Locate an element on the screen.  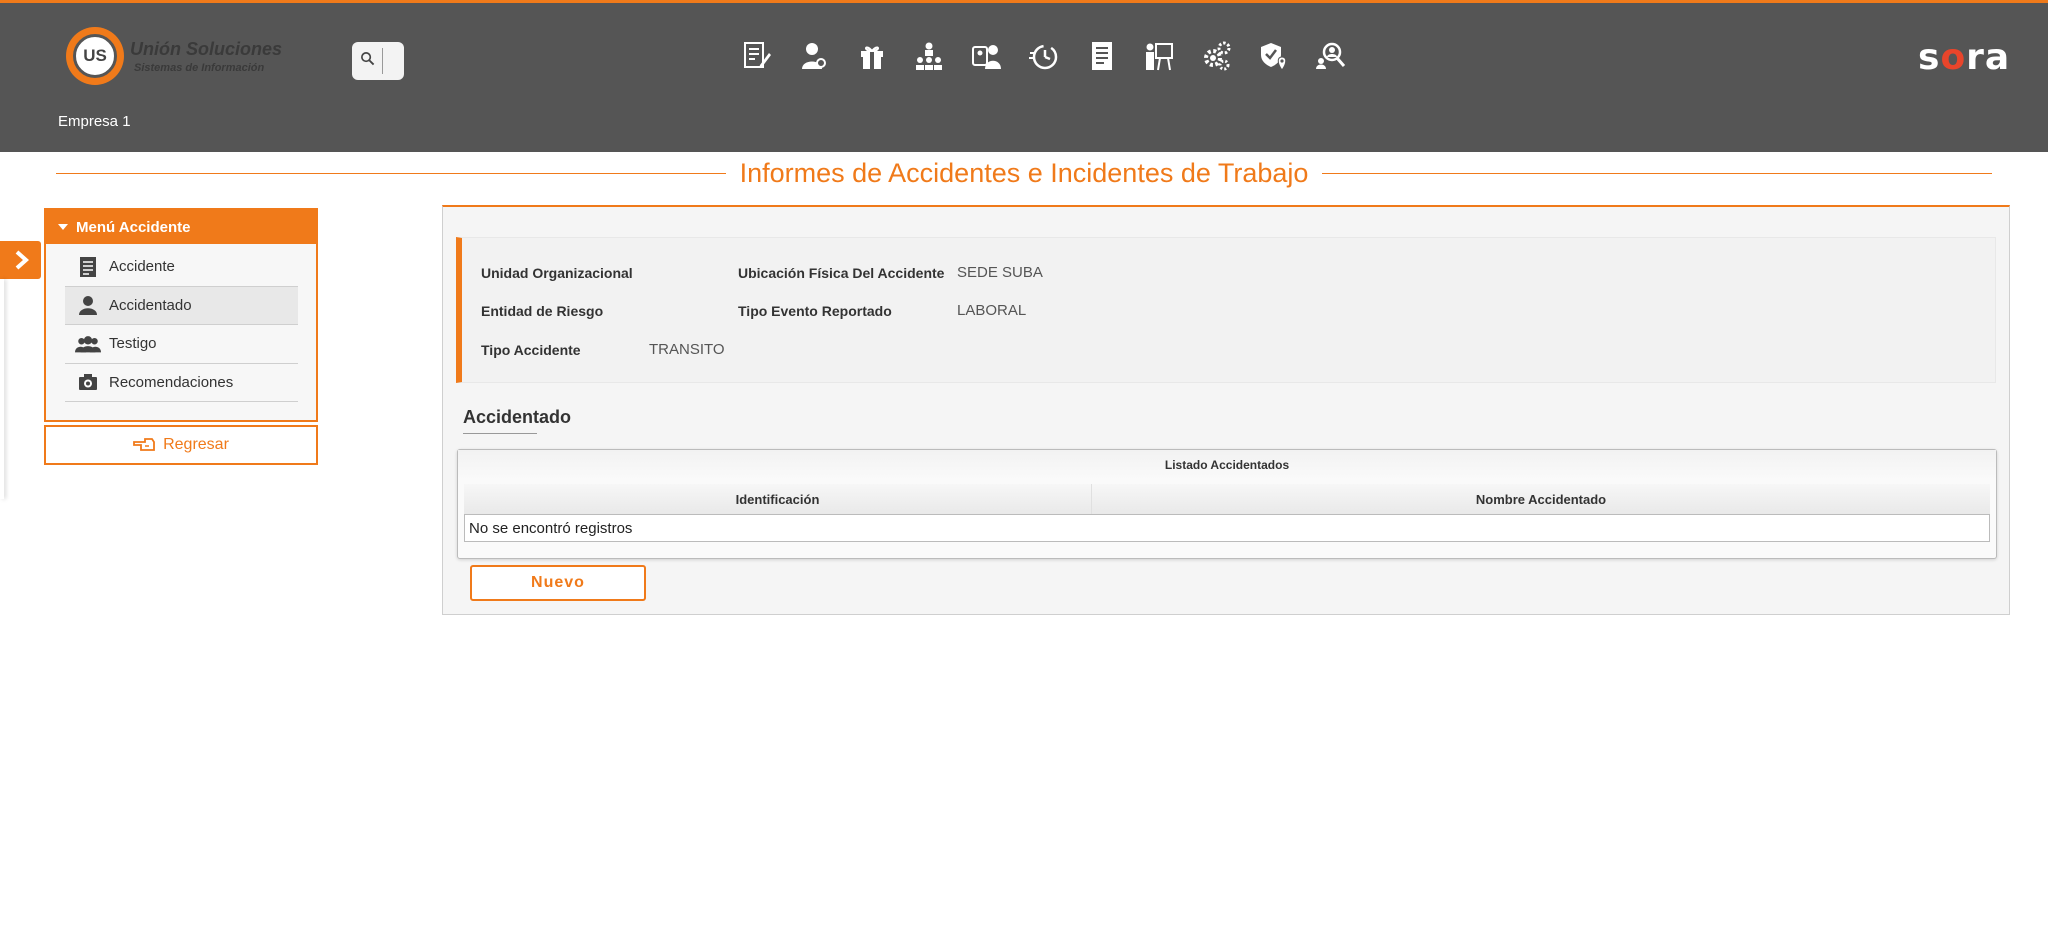
evento-label: Tipo Evento Reportado is located at coordinates (815, 311).